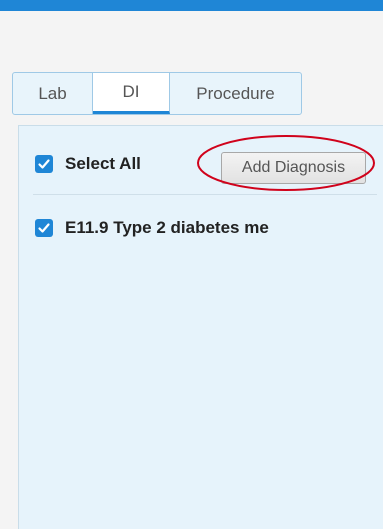 The height and width of the screenshot is (529, 383). Describe the element at coordinates (235, 93) in the screenshot. I see `tab-procedure: Procedure` at that location.